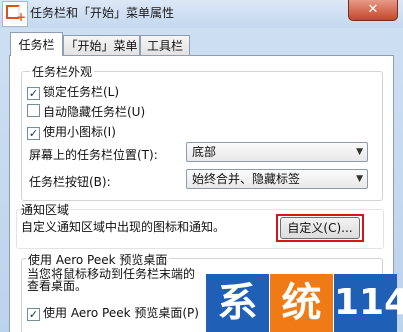 The width and height of the screenshot is (403, 332). I want to click on notification-area-description: 自定义通知区域中出现的图标和通知。, so click(123, 227).